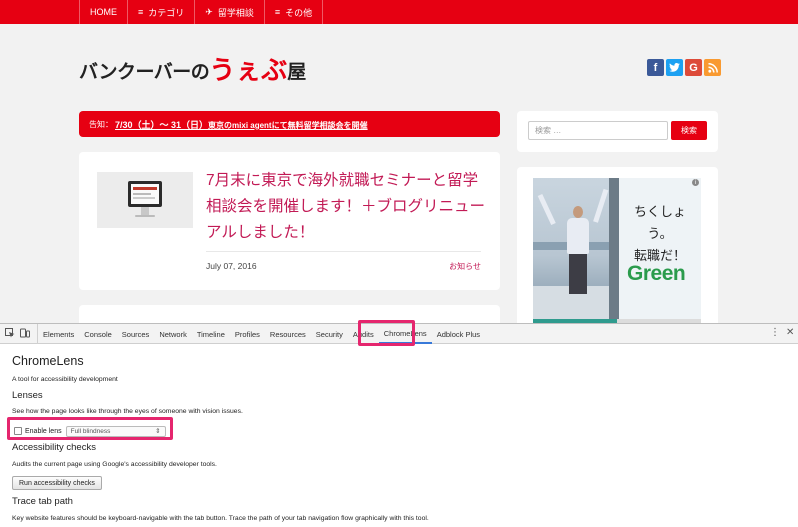  Describe the element at coordinates (115, 431) in the screenshot. I see `lens-type-select: Full blindness ⇕` at that location.